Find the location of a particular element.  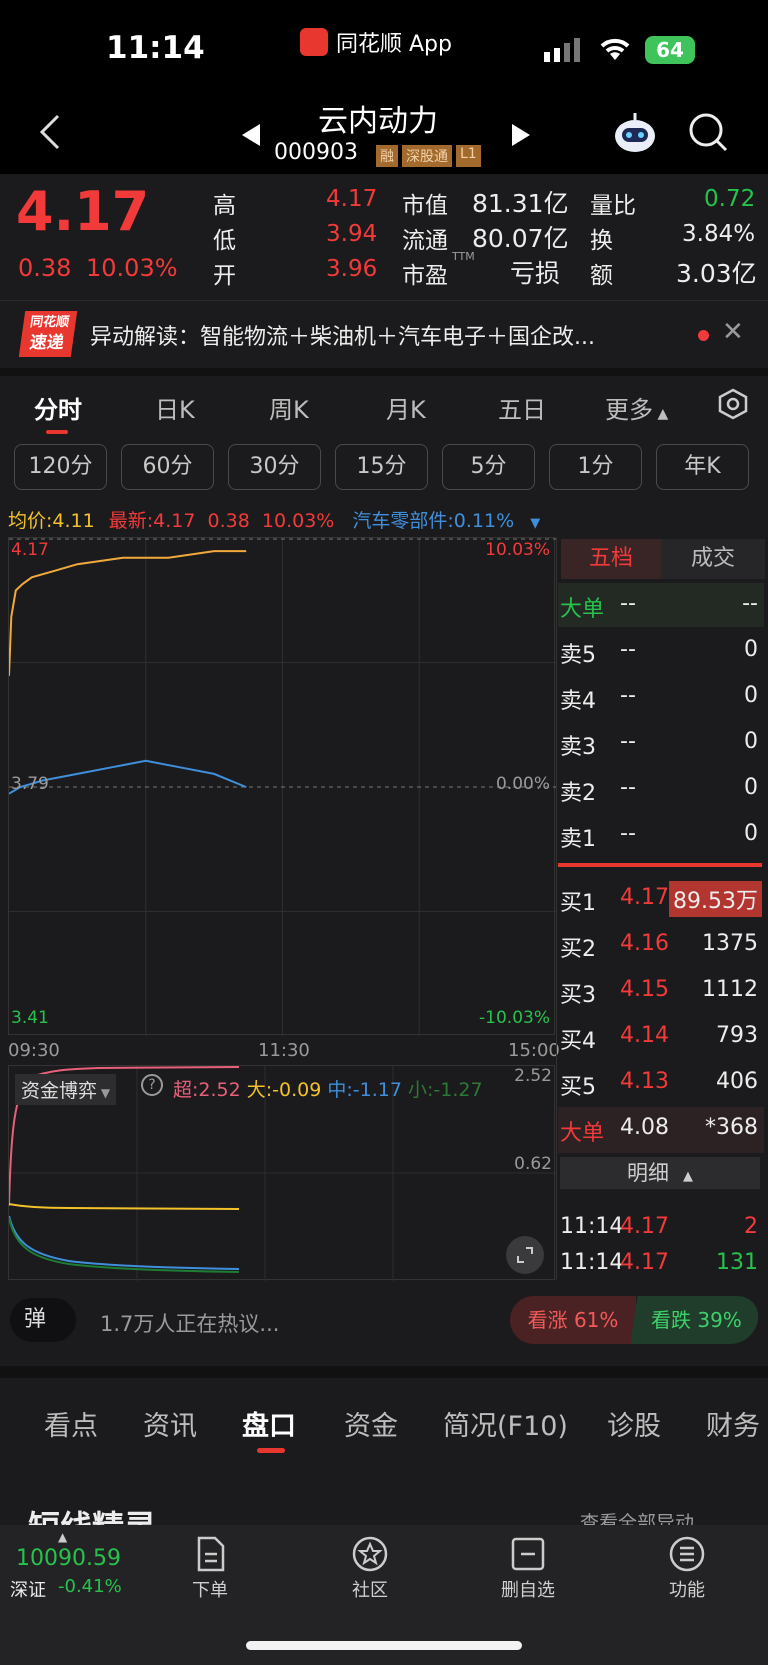

tab-order-board: 盘口 is located at coordinates (269, 1423).